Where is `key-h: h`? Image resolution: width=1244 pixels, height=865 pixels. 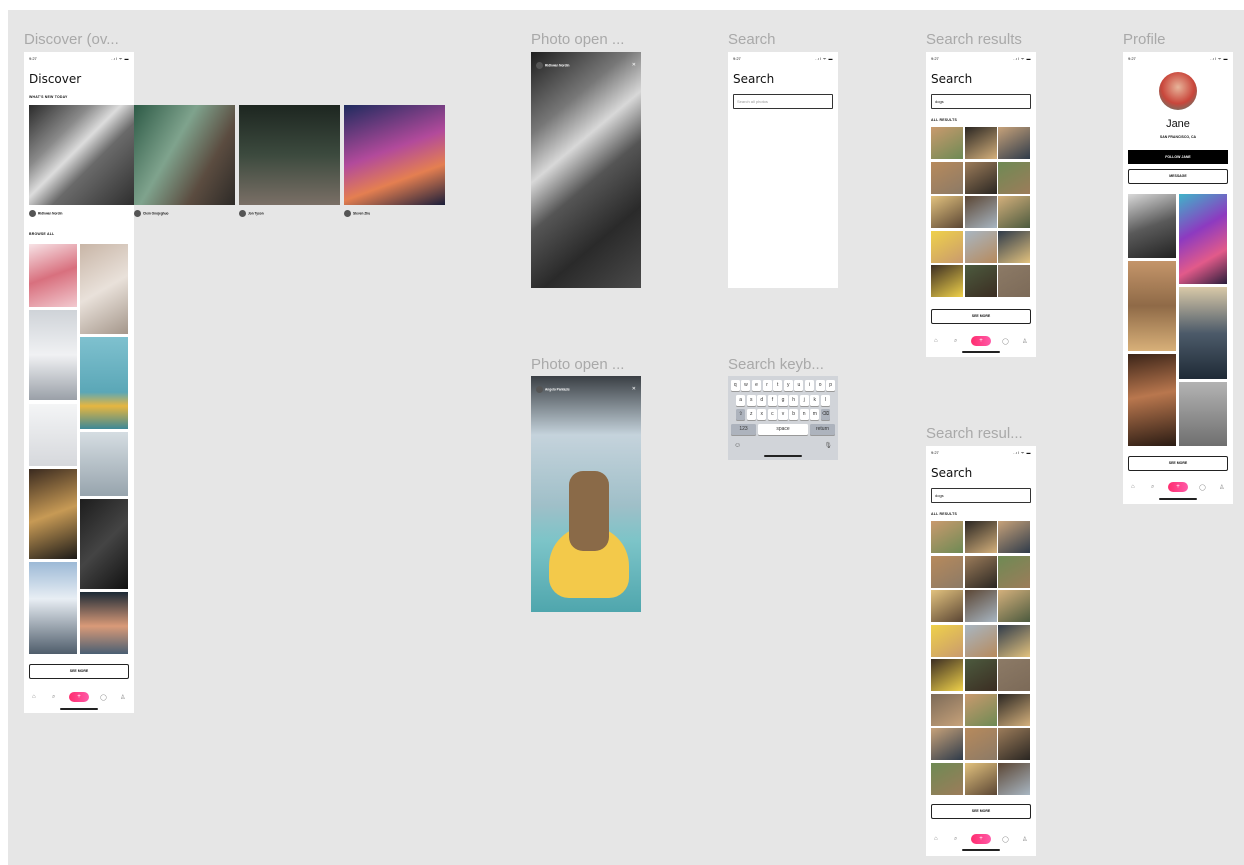 key-h: h is located at coordinates (794, 400).